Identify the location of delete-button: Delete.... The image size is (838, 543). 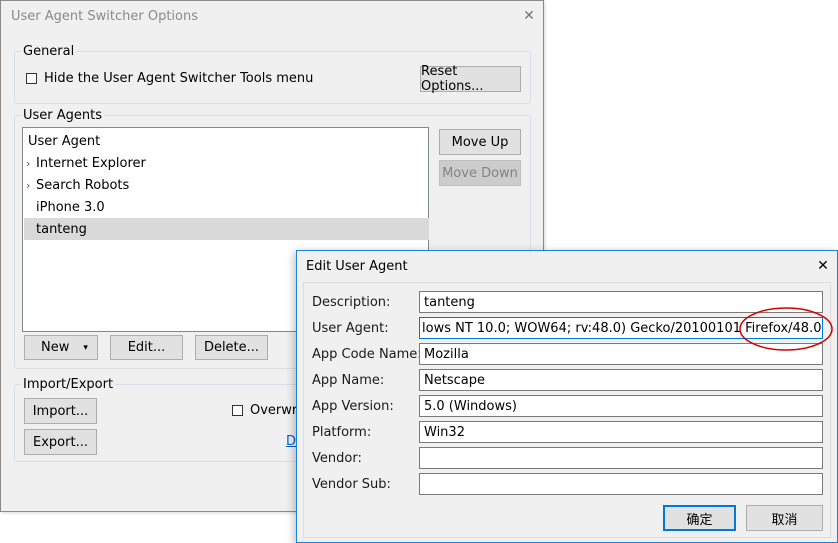
(231, 347).